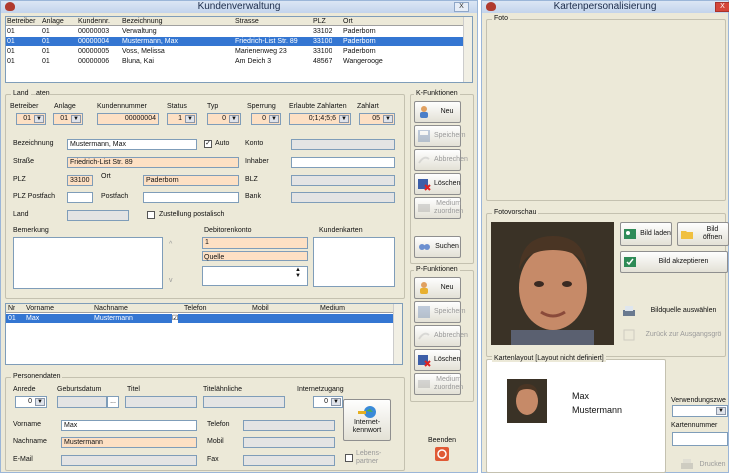 The height and width of the screenshot is (474, 729). What do you see at coordinates (289, 460) in the screenshot?
I see `fax-field` at bounding box center [289, 460].